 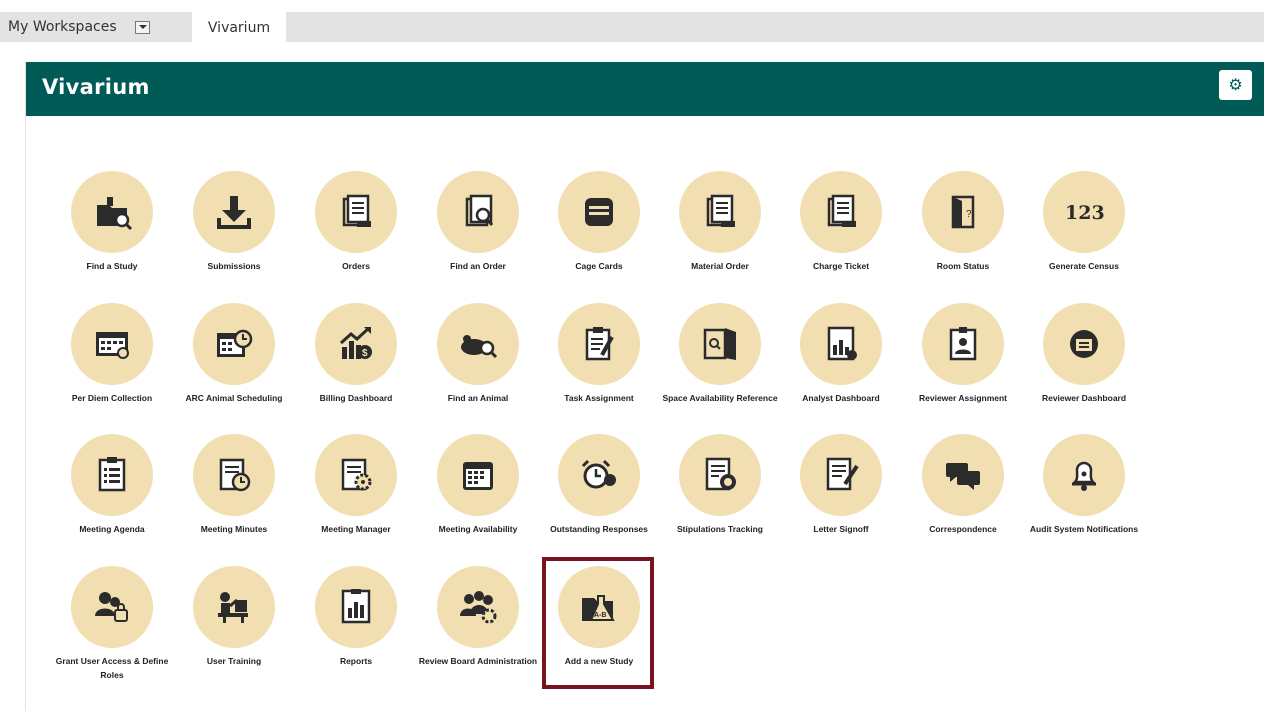 What do you see at coordinates (234, 530) in the screenshot?
I see `tile-label: Meeting Minutes` at bounding box center [234, 530].